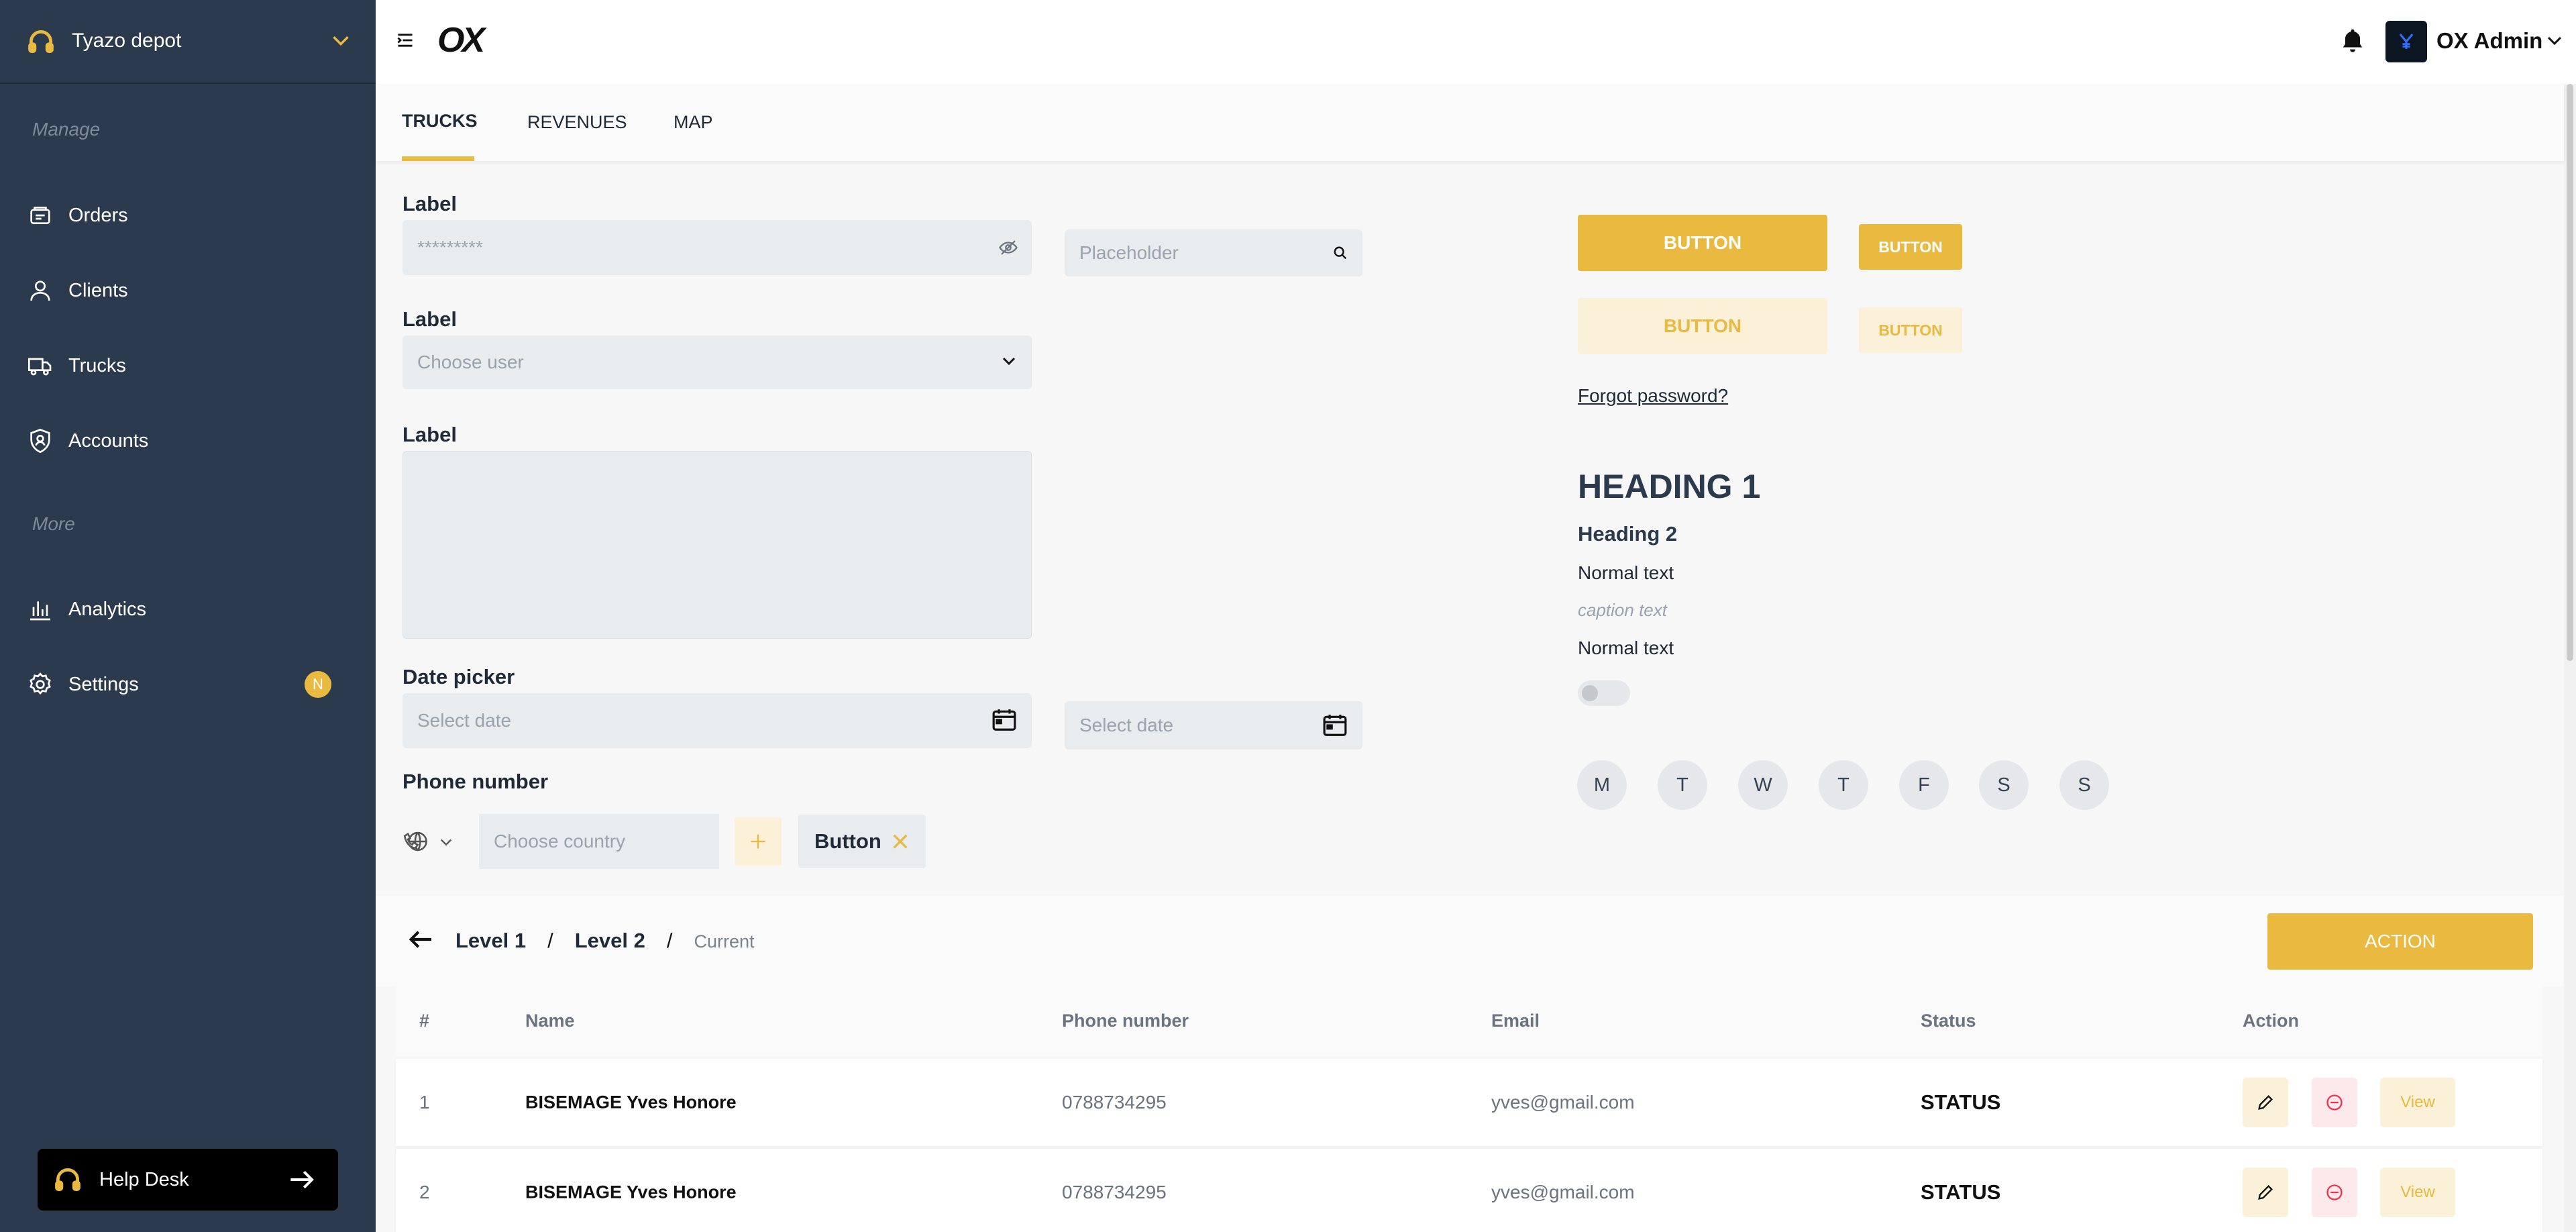  Describe the element at coordinates (1469, 1021) in the screenshot. I see `table-header` at that location.